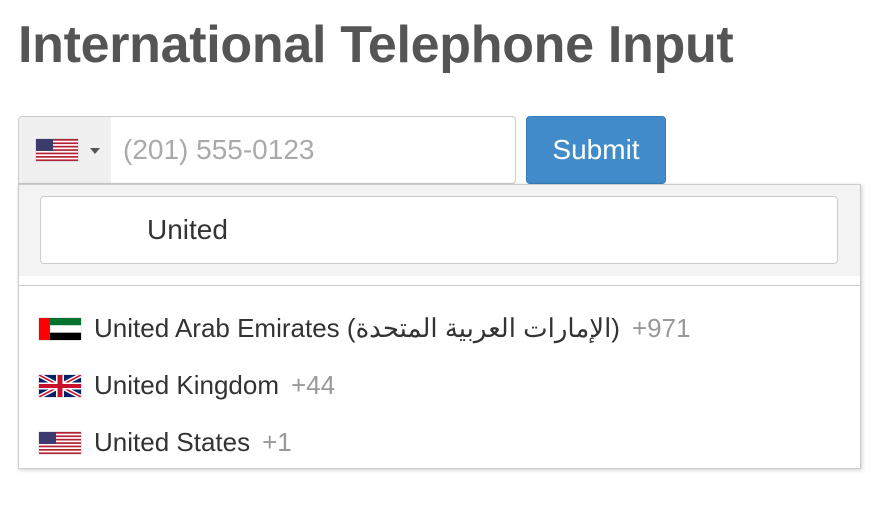 Image resolution: width=894 pixels, height=508 pixels. What do you see at coordinates (60, 328) in the screenshot?
I see `ae-flag-icon` at bounding box center [60, 328].